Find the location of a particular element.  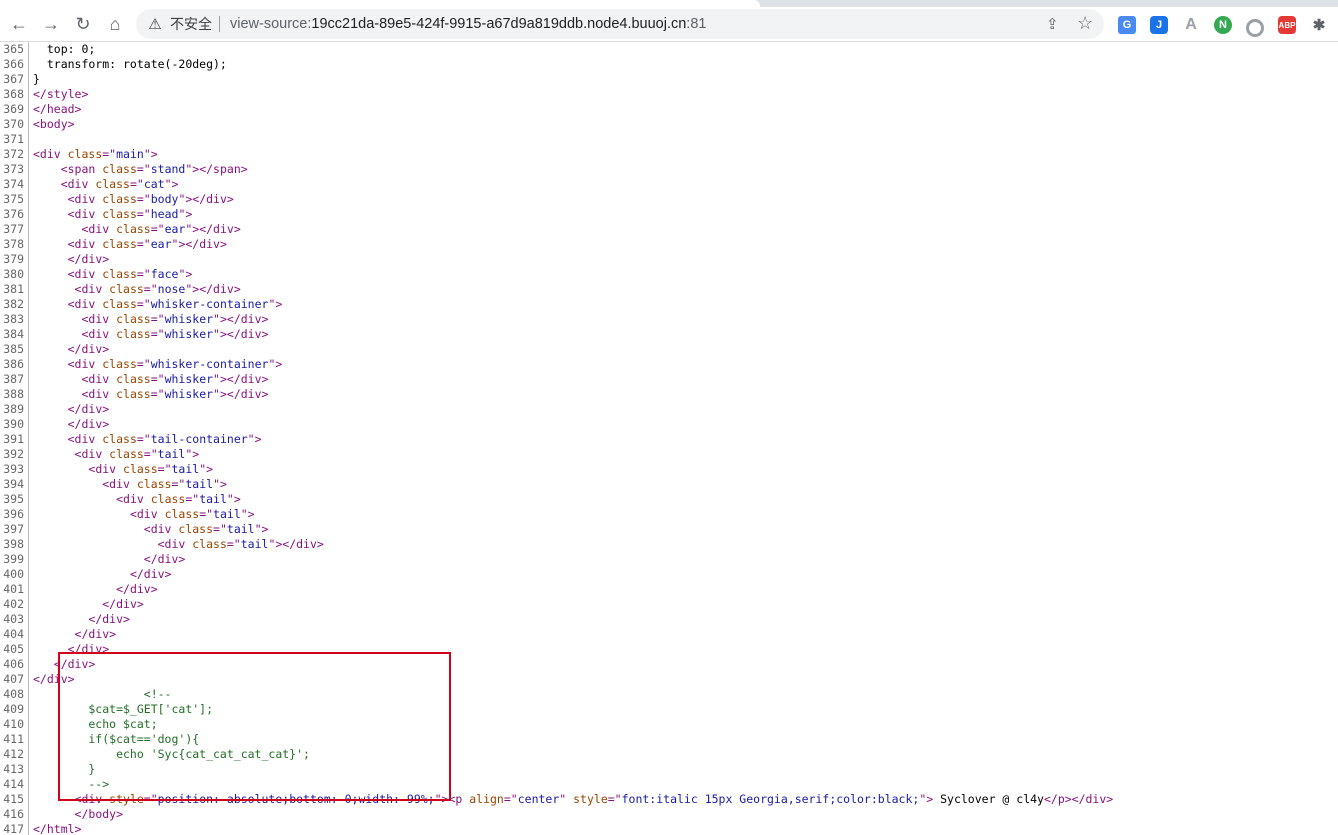

line-number: 372 is located at coordinates (13, 154).